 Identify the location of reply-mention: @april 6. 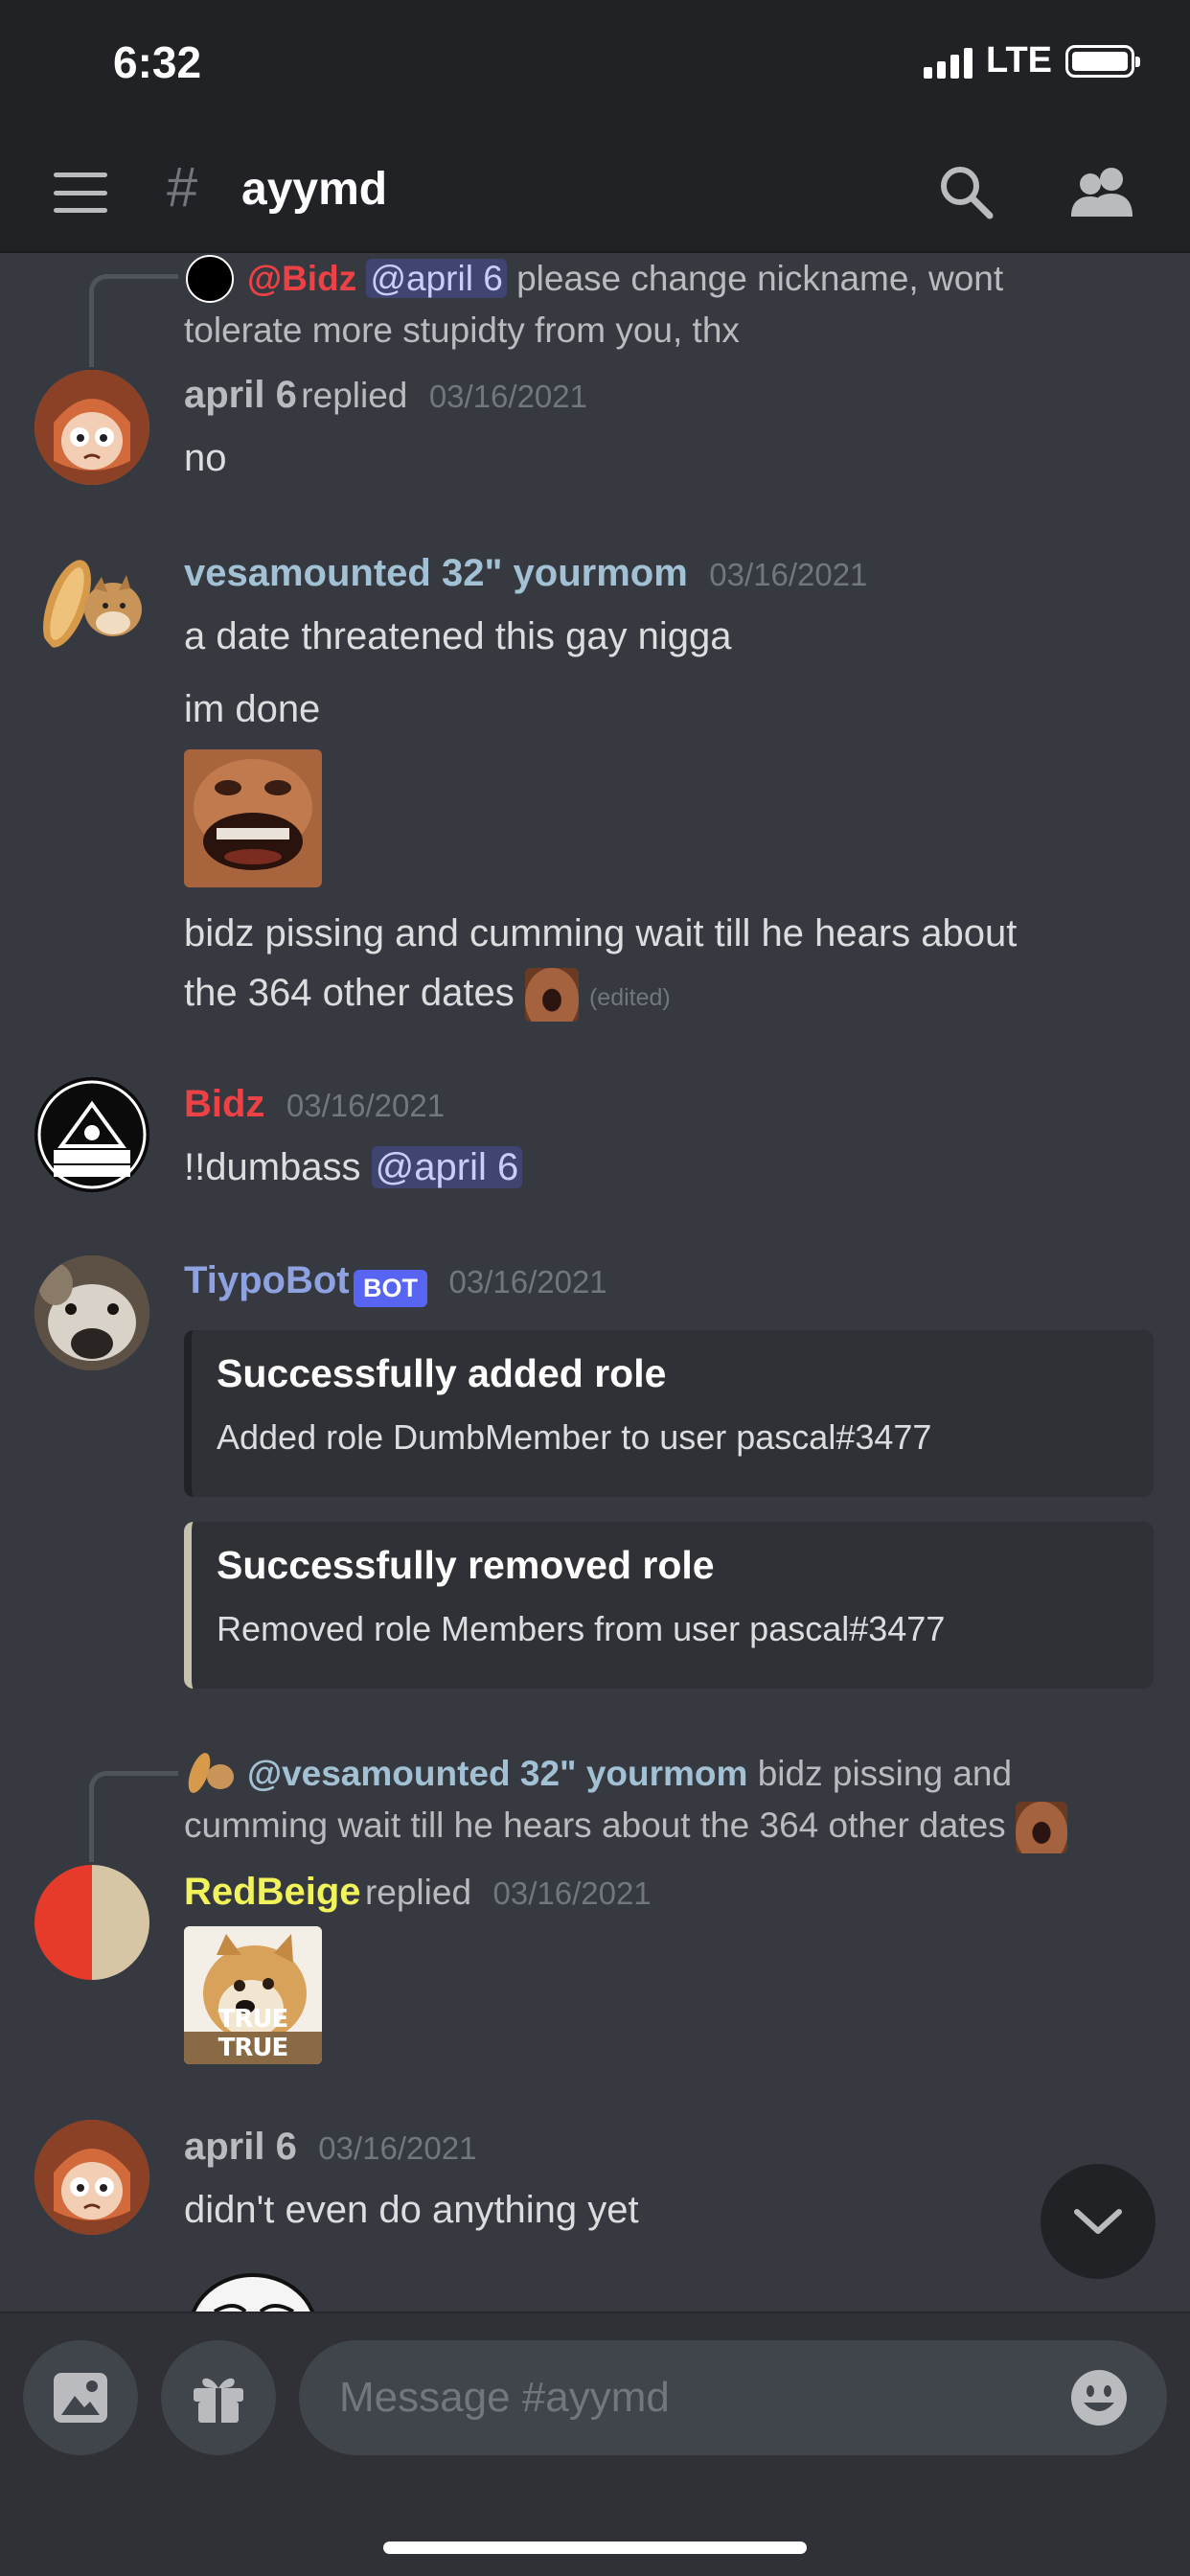
(437, 278).